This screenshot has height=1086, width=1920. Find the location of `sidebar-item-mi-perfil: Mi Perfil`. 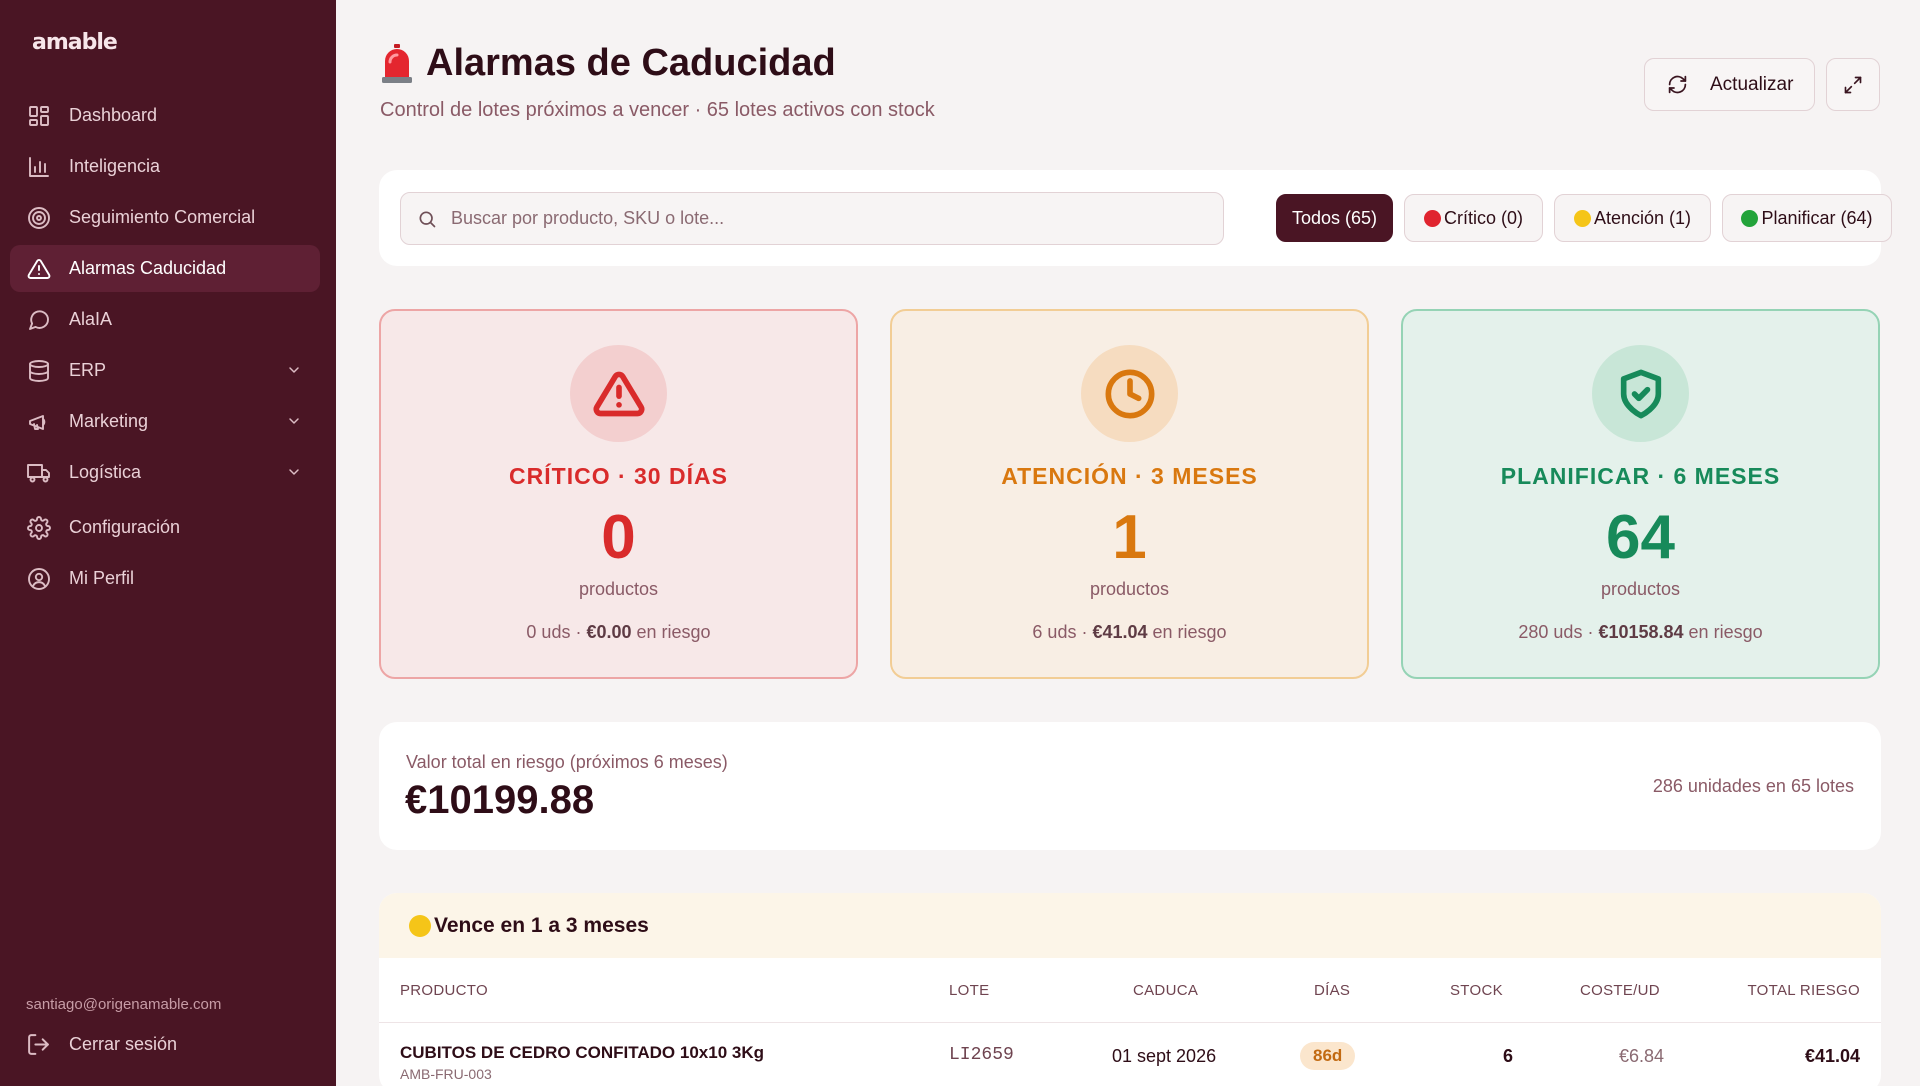

sidebar-item-mi-perfil: Mi Perfil is located at coordinates (165, 578).